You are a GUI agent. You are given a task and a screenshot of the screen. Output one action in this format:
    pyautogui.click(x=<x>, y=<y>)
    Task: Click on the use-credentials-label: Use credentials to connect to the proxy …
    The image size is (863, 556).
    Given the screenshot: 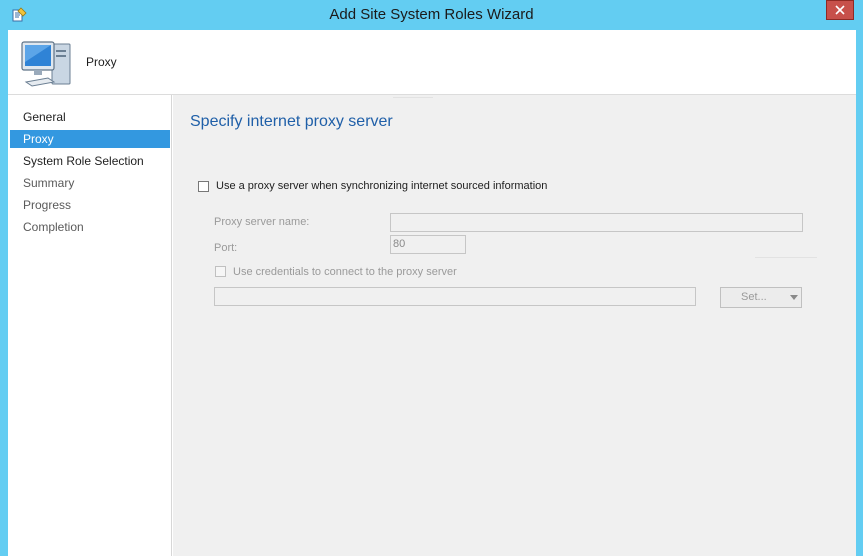 What is the action you would take?
    pyautogui.click(x=345, y=272)
    